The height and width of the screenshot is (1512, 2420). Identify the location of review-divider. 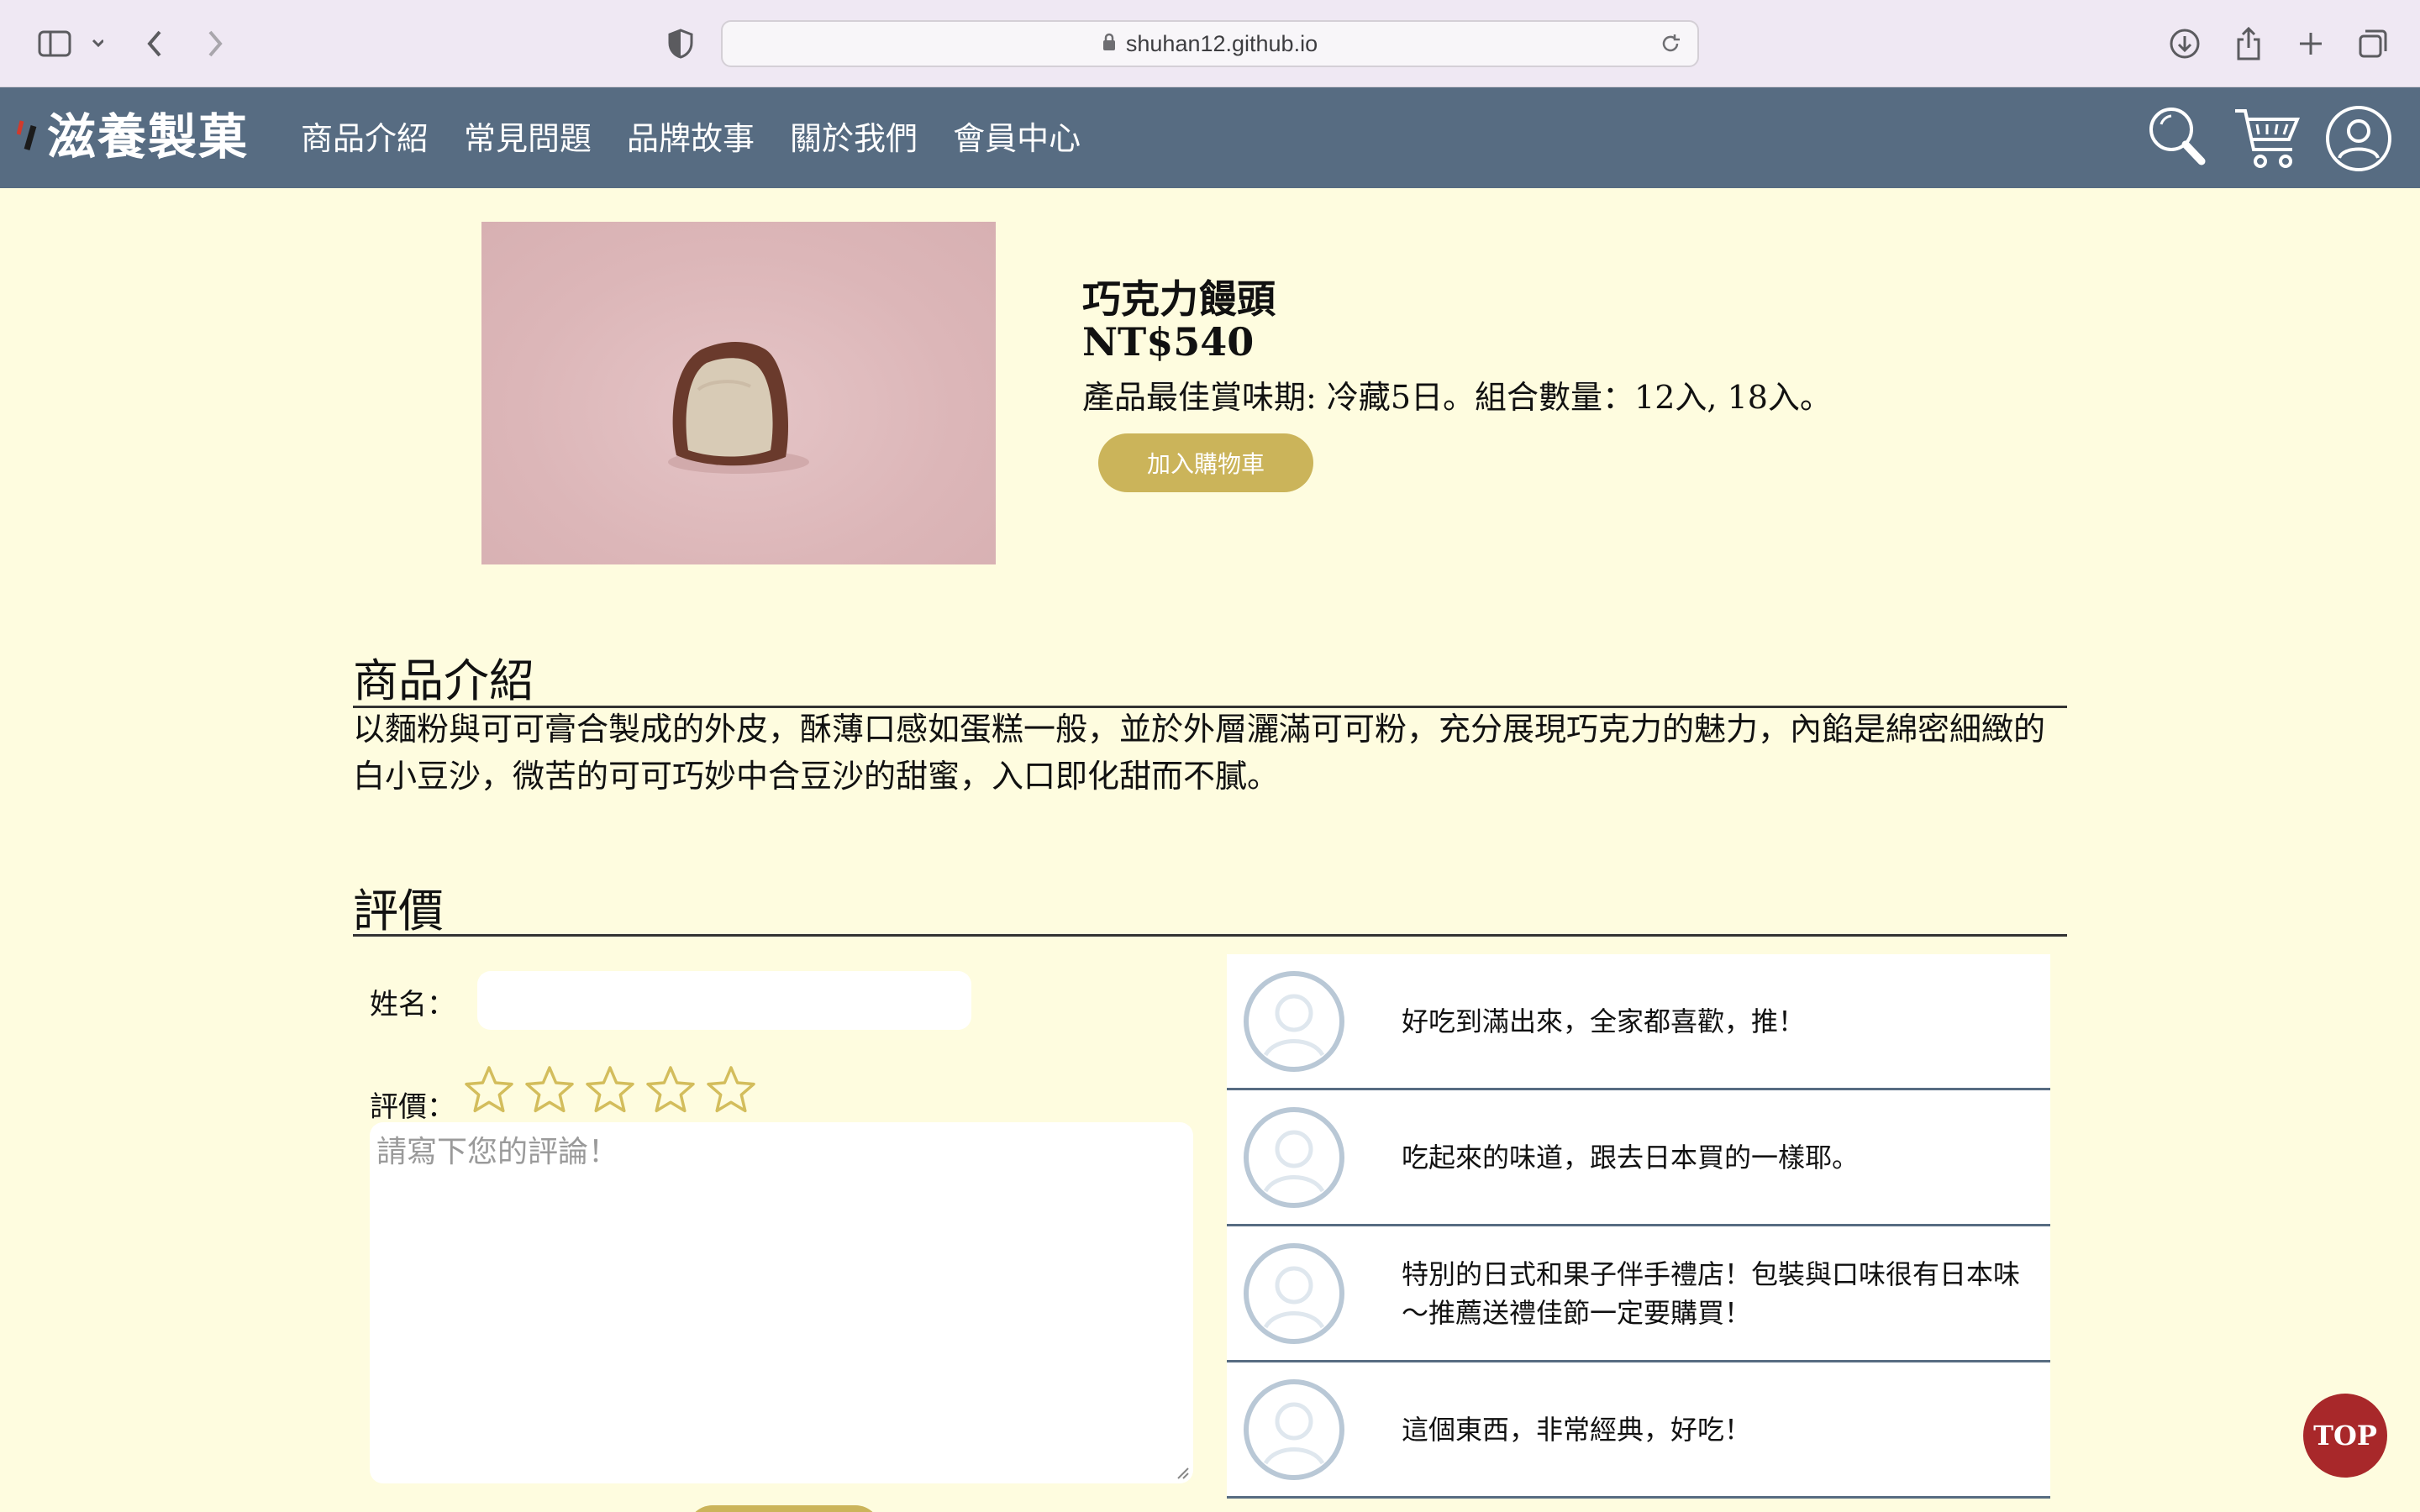
(1210, 935).